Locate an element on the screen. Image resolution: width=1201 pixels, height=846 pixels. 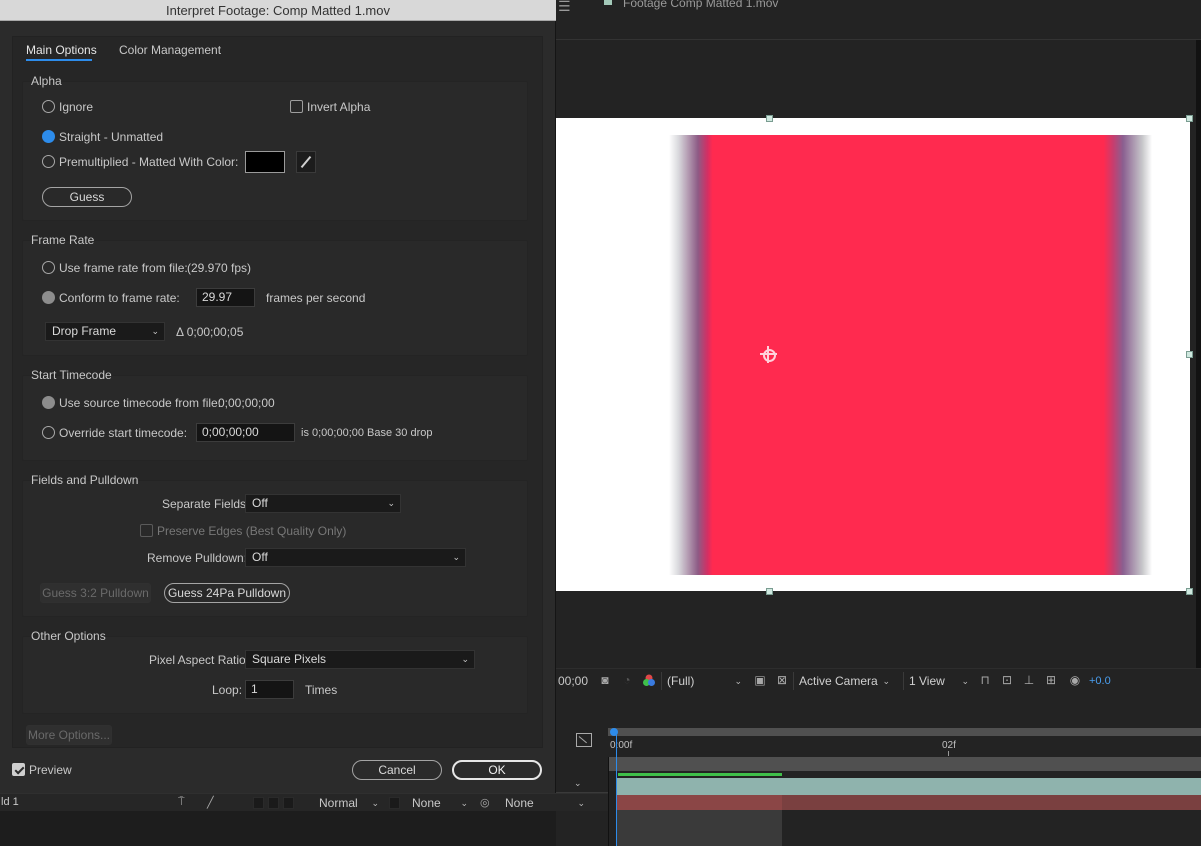
transform-handle-top-right is located at coordinates (1189, 118).